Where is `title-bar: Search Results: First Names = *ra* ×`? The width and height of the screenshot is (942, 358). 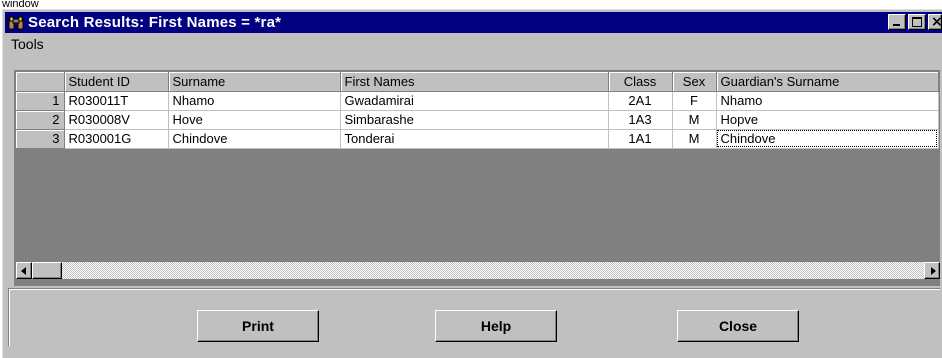
title-bar: Search Results: First Names = *ra* × is located at coordinates (473, 22).